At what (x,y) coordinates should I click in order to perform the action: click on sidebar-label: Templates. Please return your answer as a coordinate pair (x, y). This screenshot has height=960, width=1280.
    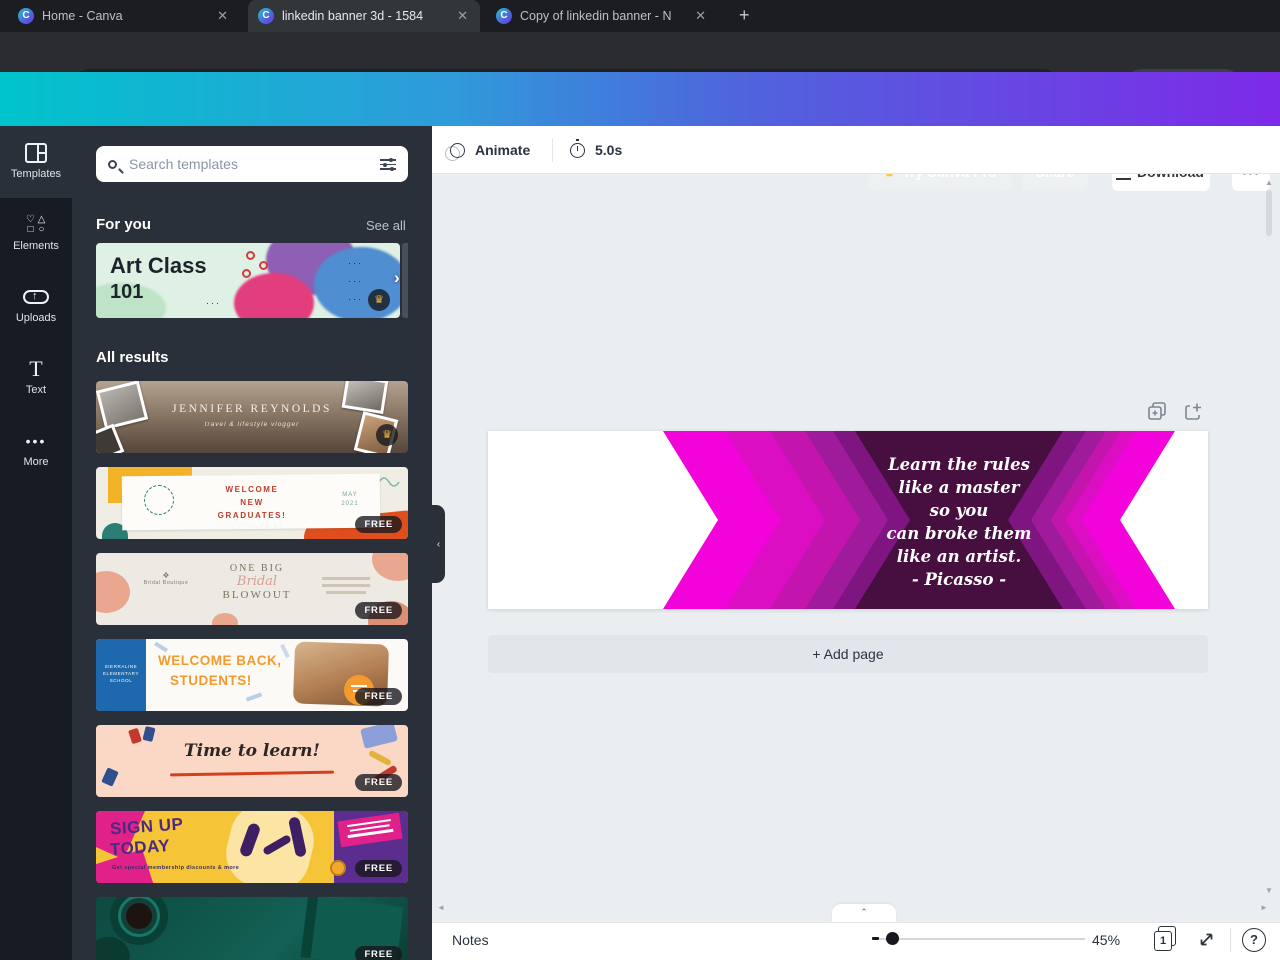
    Looking at the image, I should click on (36, 174).